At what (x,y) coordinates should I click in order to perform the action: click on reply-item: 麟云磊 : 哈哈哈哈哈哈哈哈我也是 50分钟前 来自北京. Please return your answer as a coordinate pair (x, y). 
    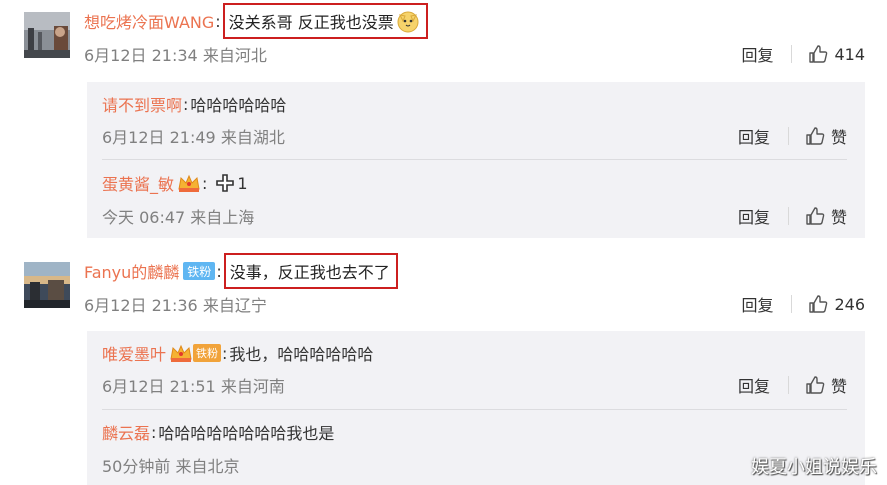
    Looking at the image, I should click on (476, 448).